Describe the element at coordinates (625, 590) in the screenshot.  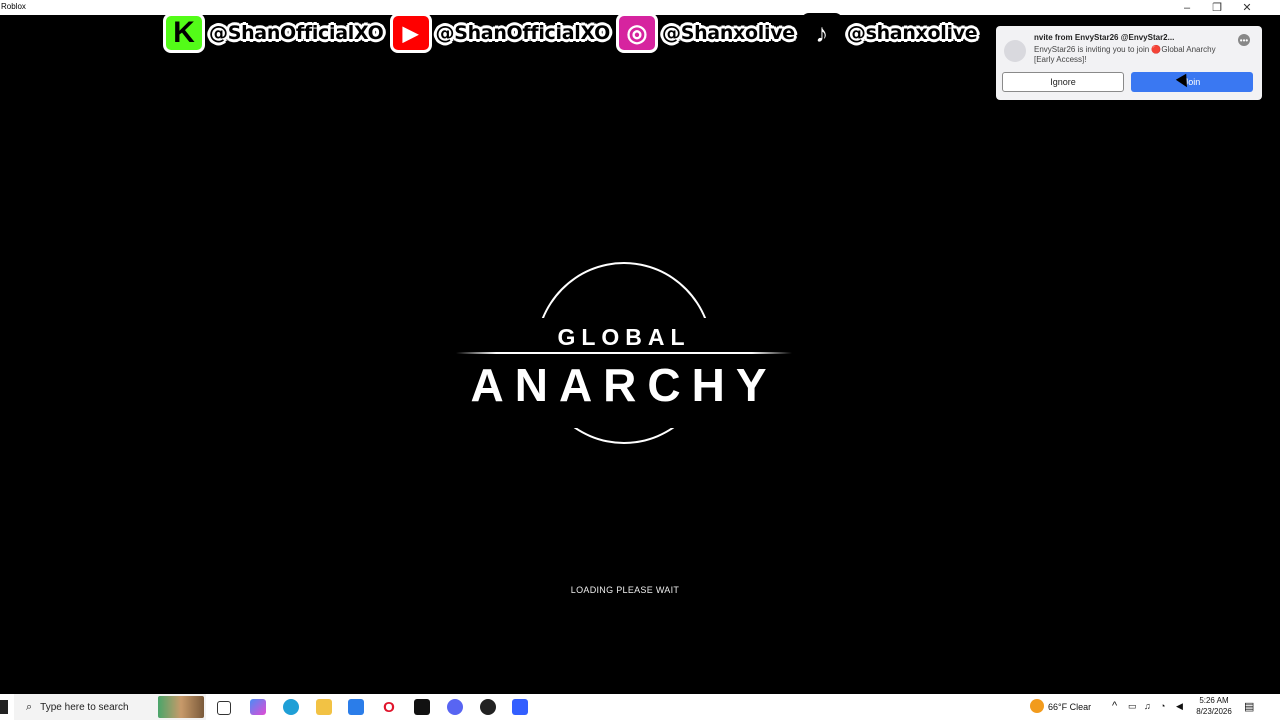
I see `loading-status: LOADING PLEASE WAIT` at that location.